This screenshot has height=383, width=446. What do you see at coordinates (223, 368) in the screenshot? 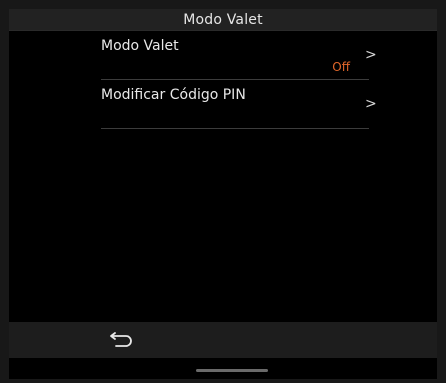
I see `home-indicator-area` at bounding box center [223, 368].